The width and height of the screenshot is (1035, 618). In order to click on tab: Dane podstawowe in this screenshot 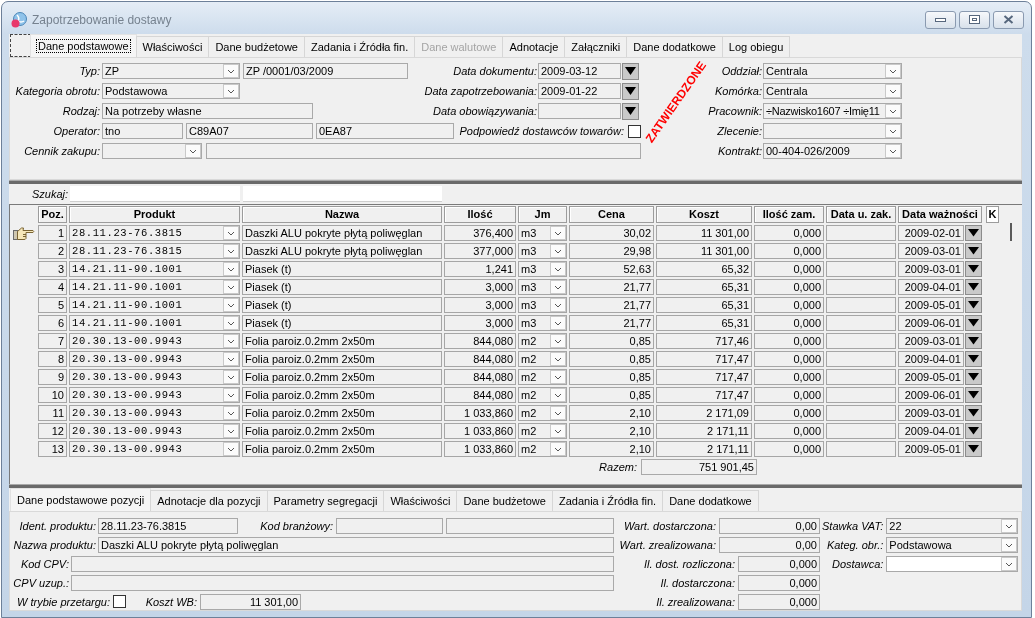, I will do `click(83, 45)`.